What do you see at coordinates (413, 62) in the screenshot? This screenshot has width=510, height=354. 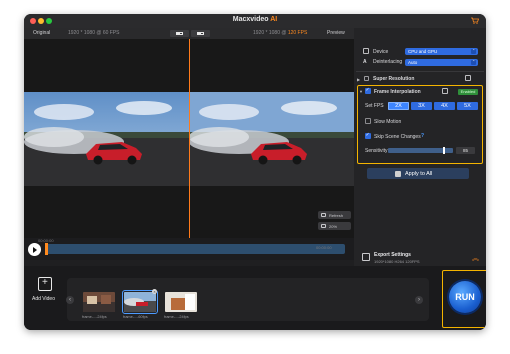 I see `deinterlacing-value: Auto` at bounding box center [413, 62].